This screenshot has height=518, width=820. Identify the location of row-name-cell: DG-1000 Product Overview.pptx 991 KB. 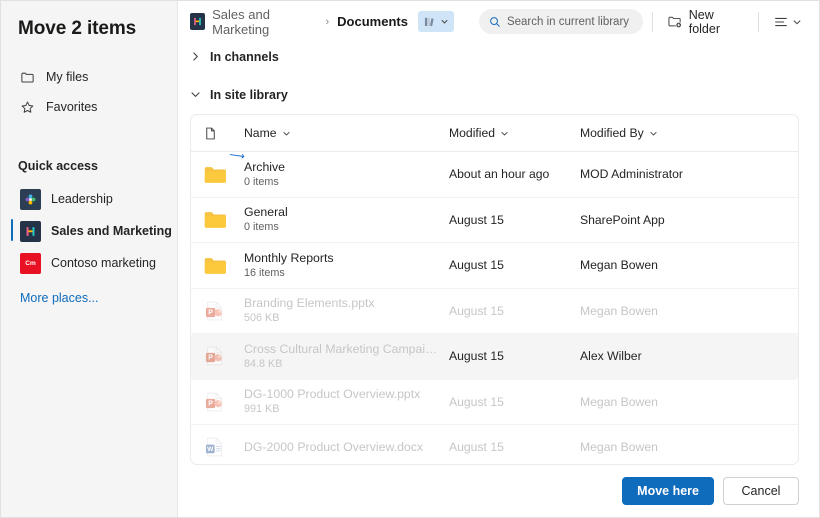
(346, 401).